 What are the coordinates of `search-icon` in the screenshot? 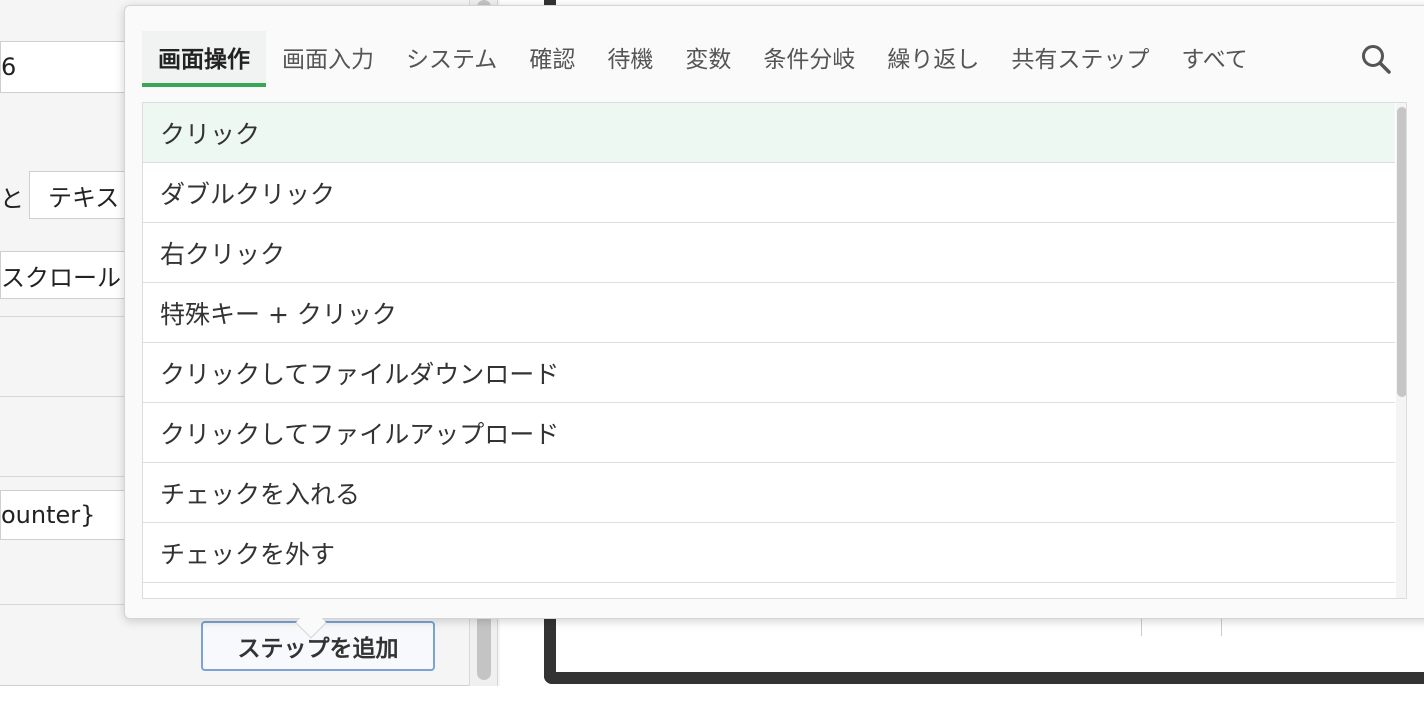 It's located at (1376, 59).